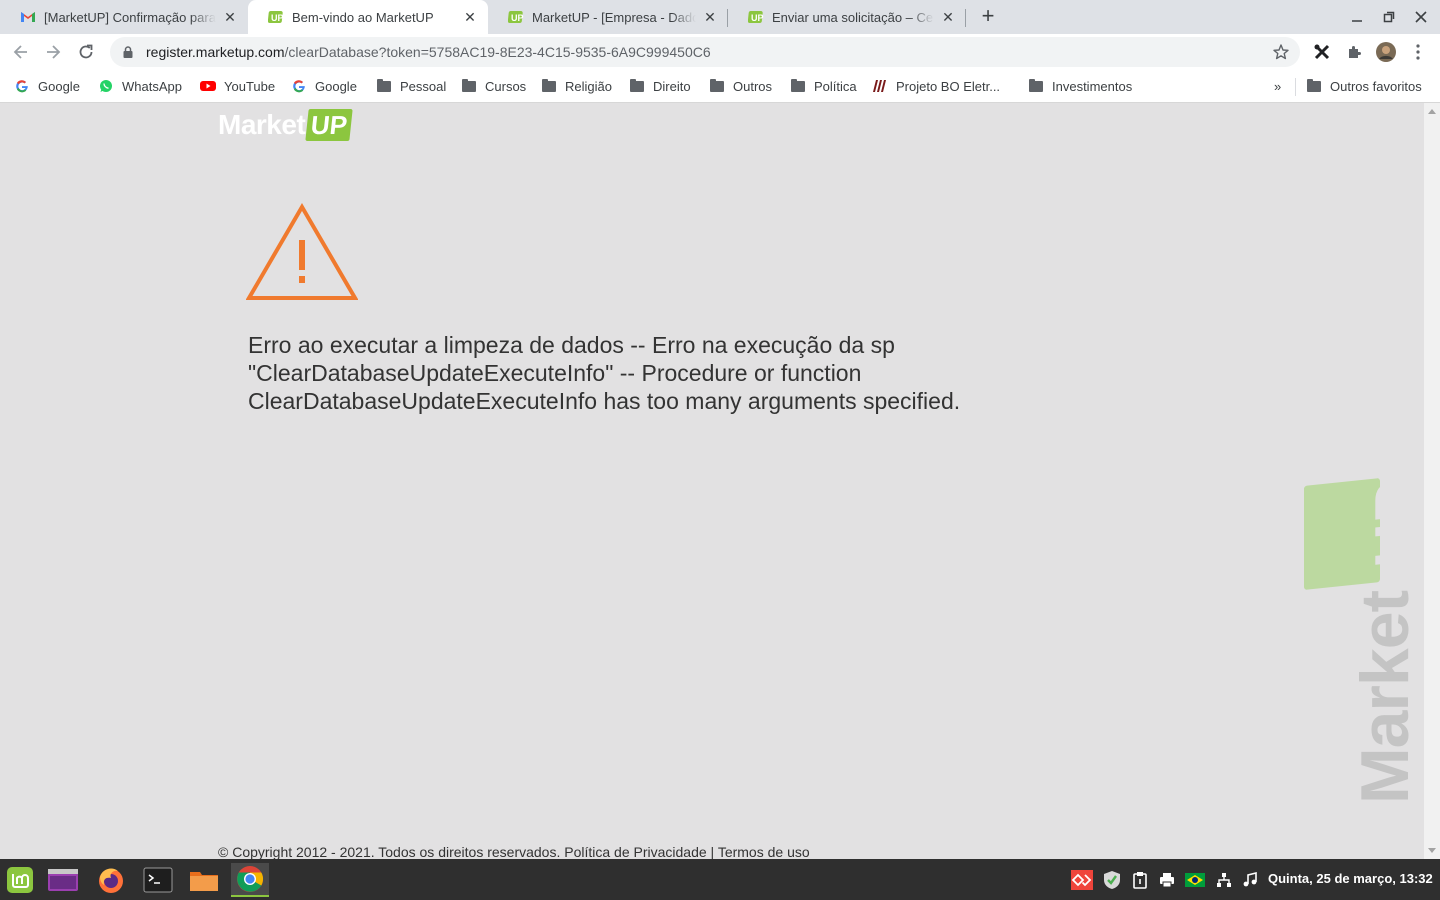 This screenshot has height=900, width=1440. I want to click on tab-empresa-dados: UP MarketUP - [Empresa - Dados ✕, so click(608, 17).